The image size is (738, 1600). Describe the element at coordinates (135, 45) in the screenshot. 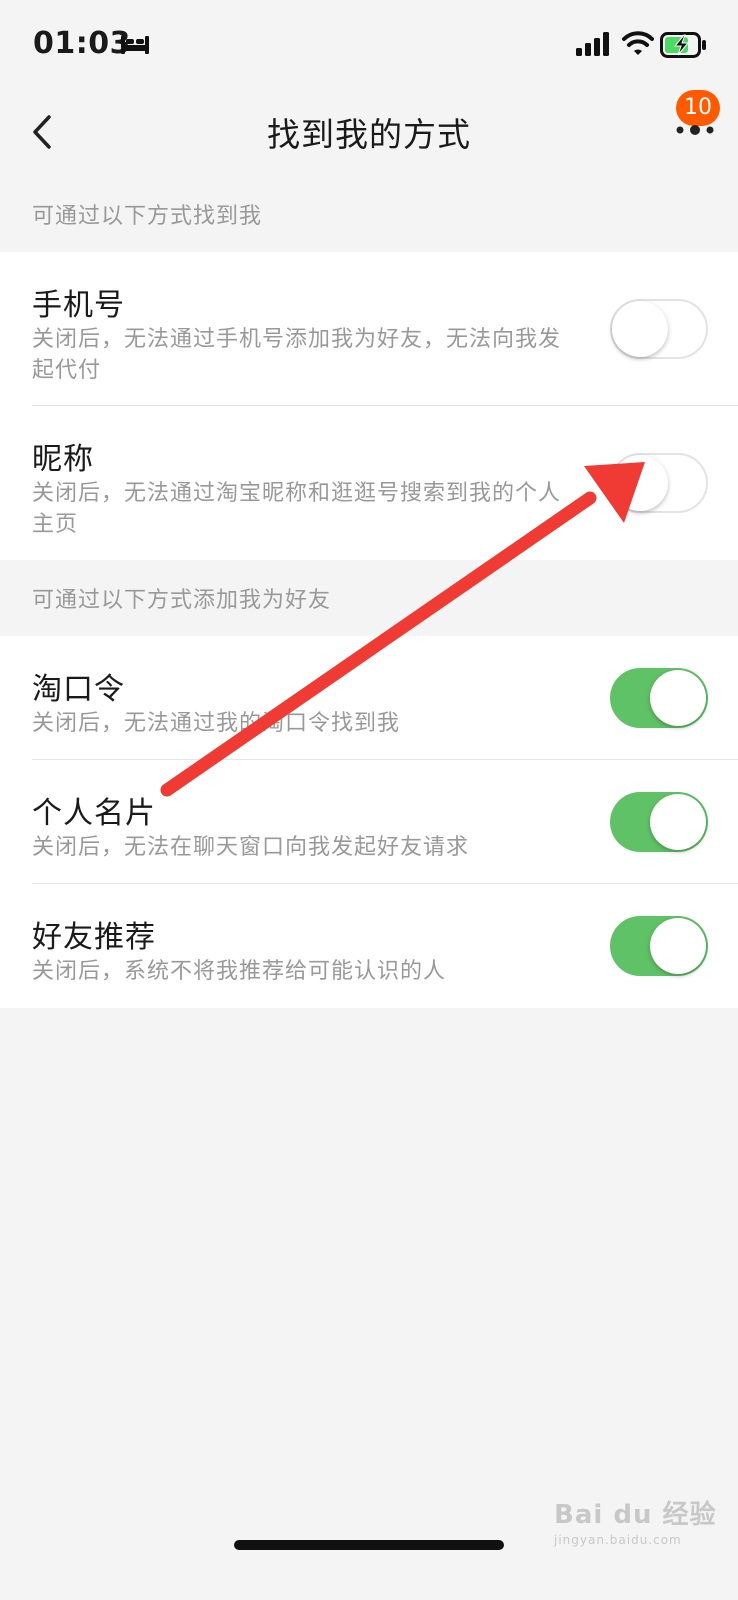

I see `sleep-mode-icon` at that location.